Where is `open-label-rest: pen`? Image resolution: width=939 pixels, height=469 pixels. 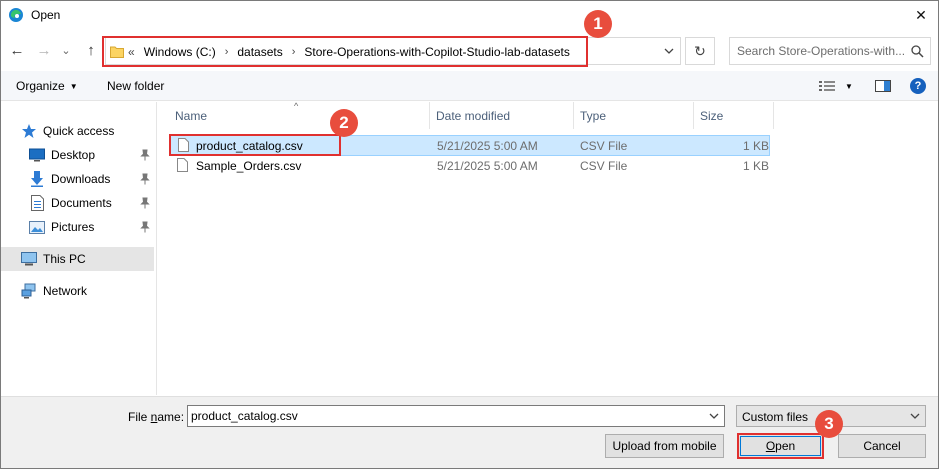
open-label-rest: pen is located at coordinates (785, 446).